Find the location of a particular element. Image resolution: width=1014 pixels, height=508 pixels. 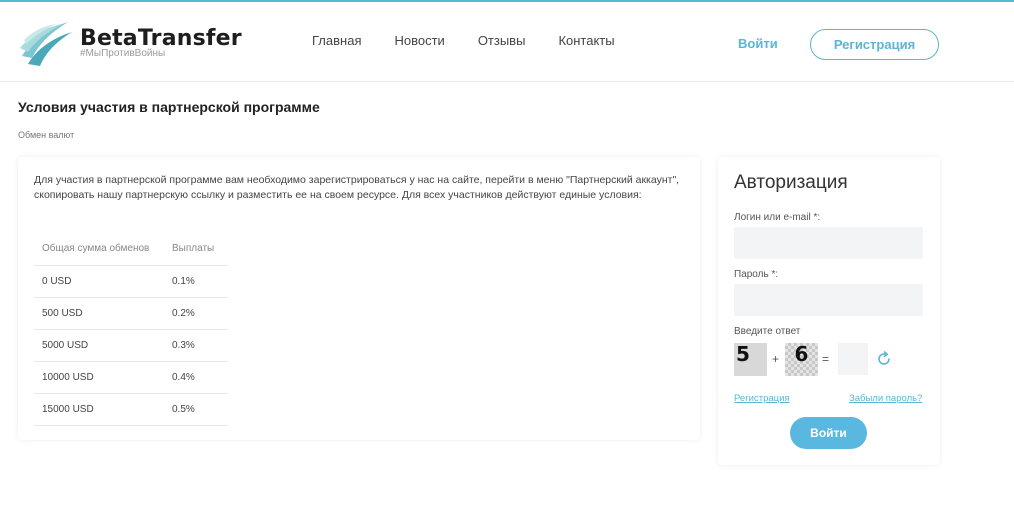

login-submit-button: Войти is located at coordinates (828, 433).